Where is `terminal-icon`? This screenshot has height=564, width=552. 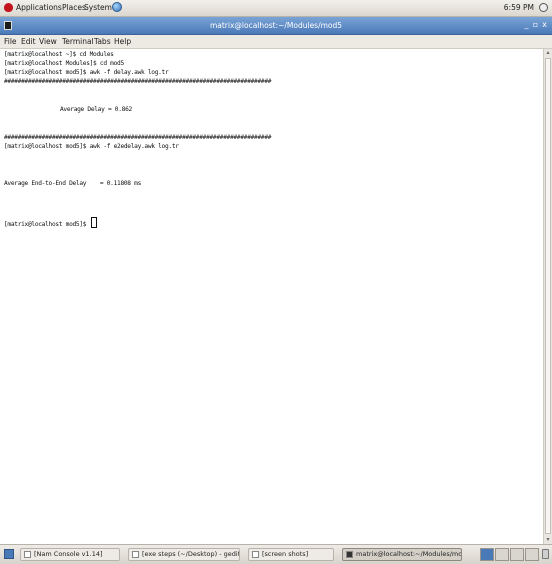
terminal-icon is located at coordinates (349, 554).